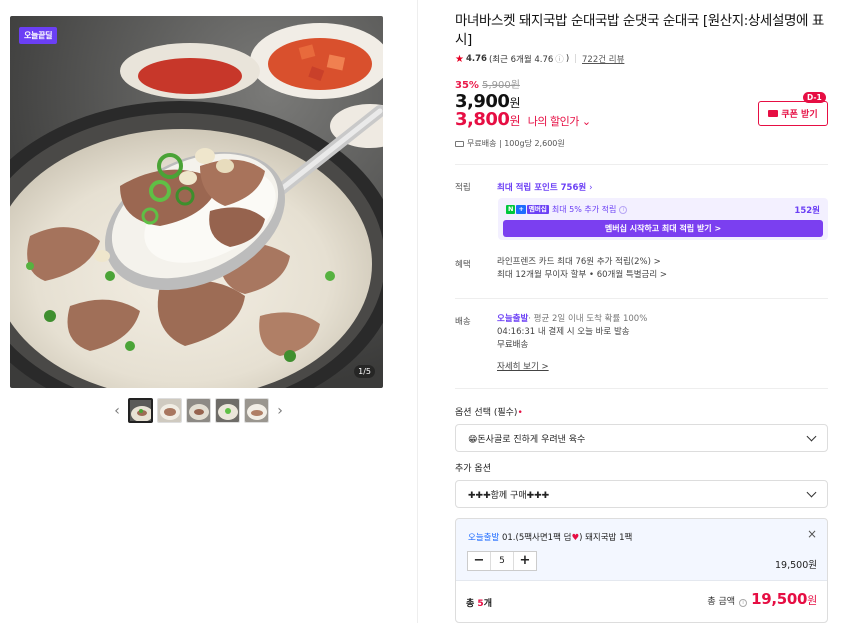  I want to click on max-point-text: 최대 적립 포인트 756원, so click(542, 188).